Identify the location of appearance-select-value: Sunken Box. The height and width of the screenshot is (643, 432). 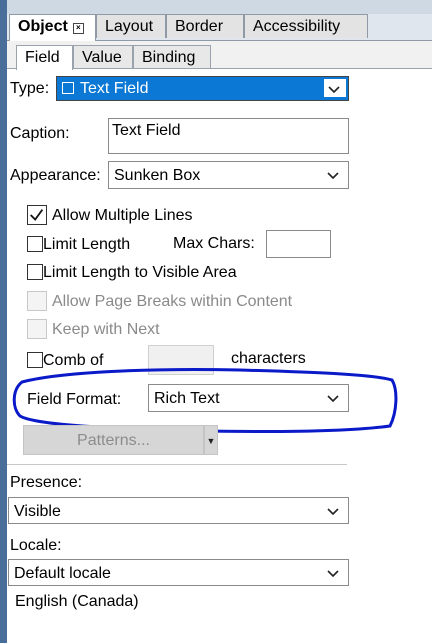
(157, 175).